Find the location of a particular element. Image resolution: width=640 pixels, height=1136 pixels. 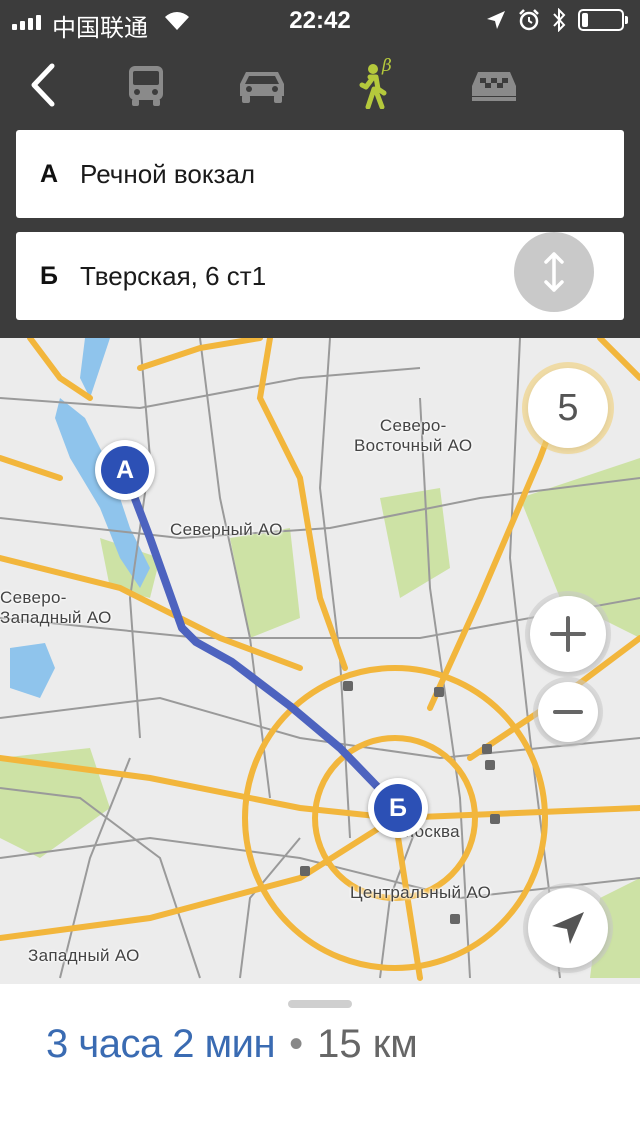

zoom-level-value: 5 is located at coordinates (568, 407).